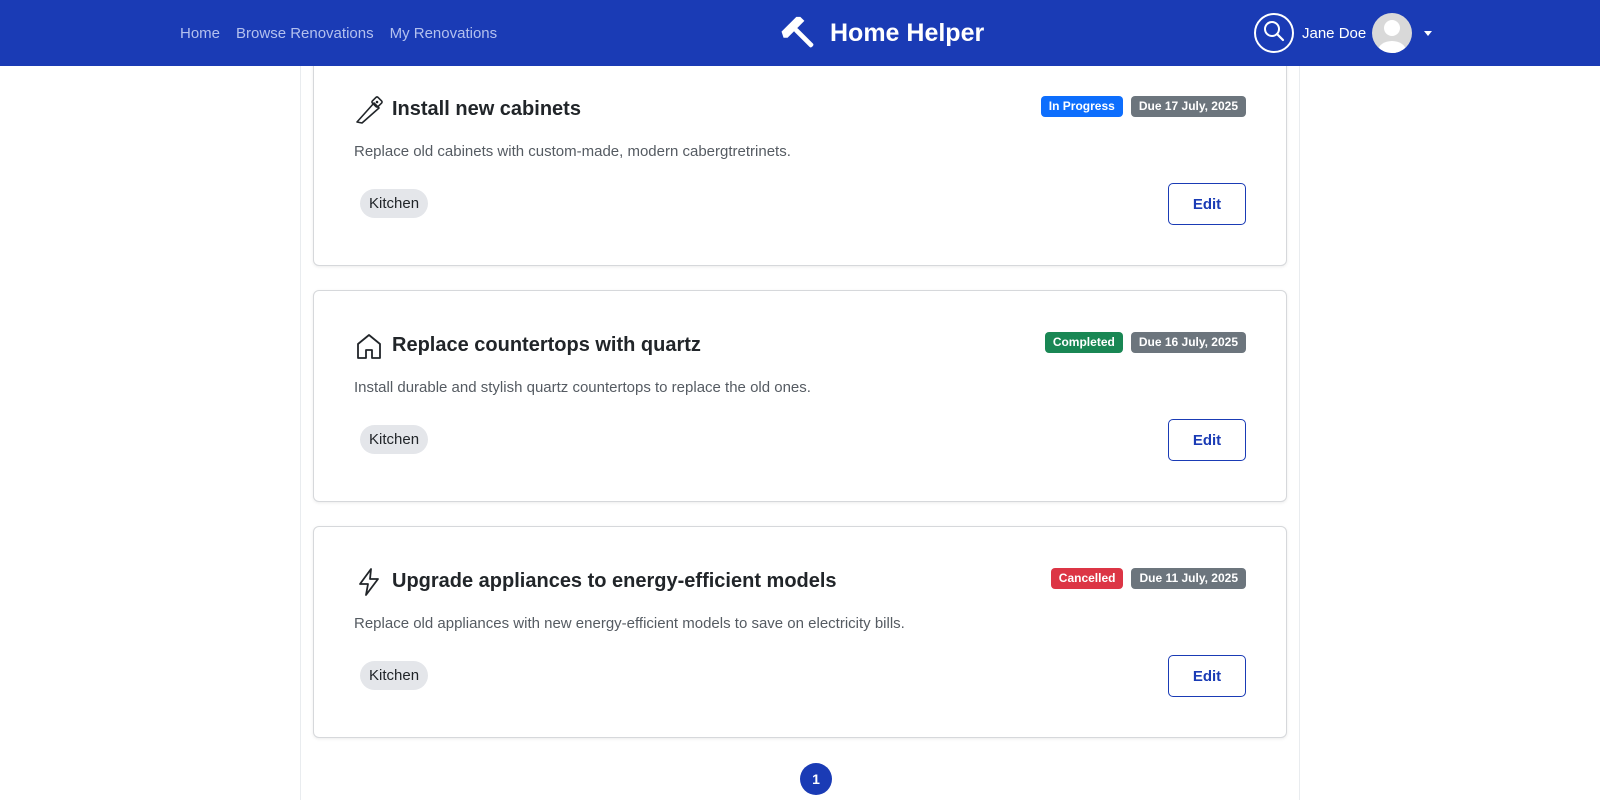 The width and height of the screenshot is (1600, 800). Describe the element at coordinates (1081, 106) in the screenshot. I see `status-badge: In Progress` at that location.